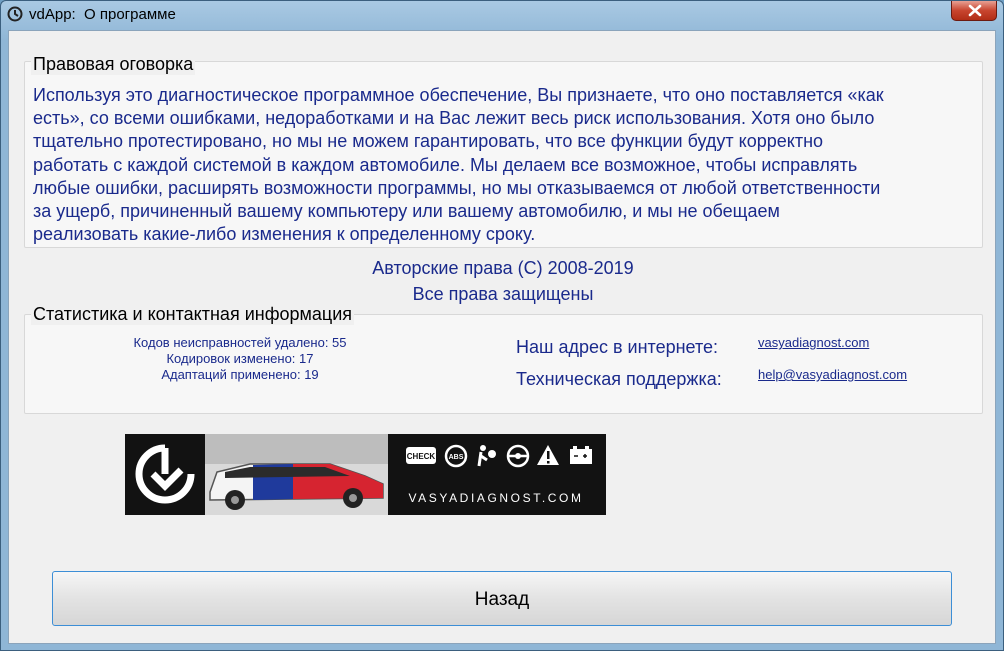 Image resolution: width=1004 pixels, height=651 pixels. What do you see at coordinates (240, 374) in the screenshot?
I see `adaptations-applied-stat: Адаптаций применено: 19` at bounding box center [240, 374].